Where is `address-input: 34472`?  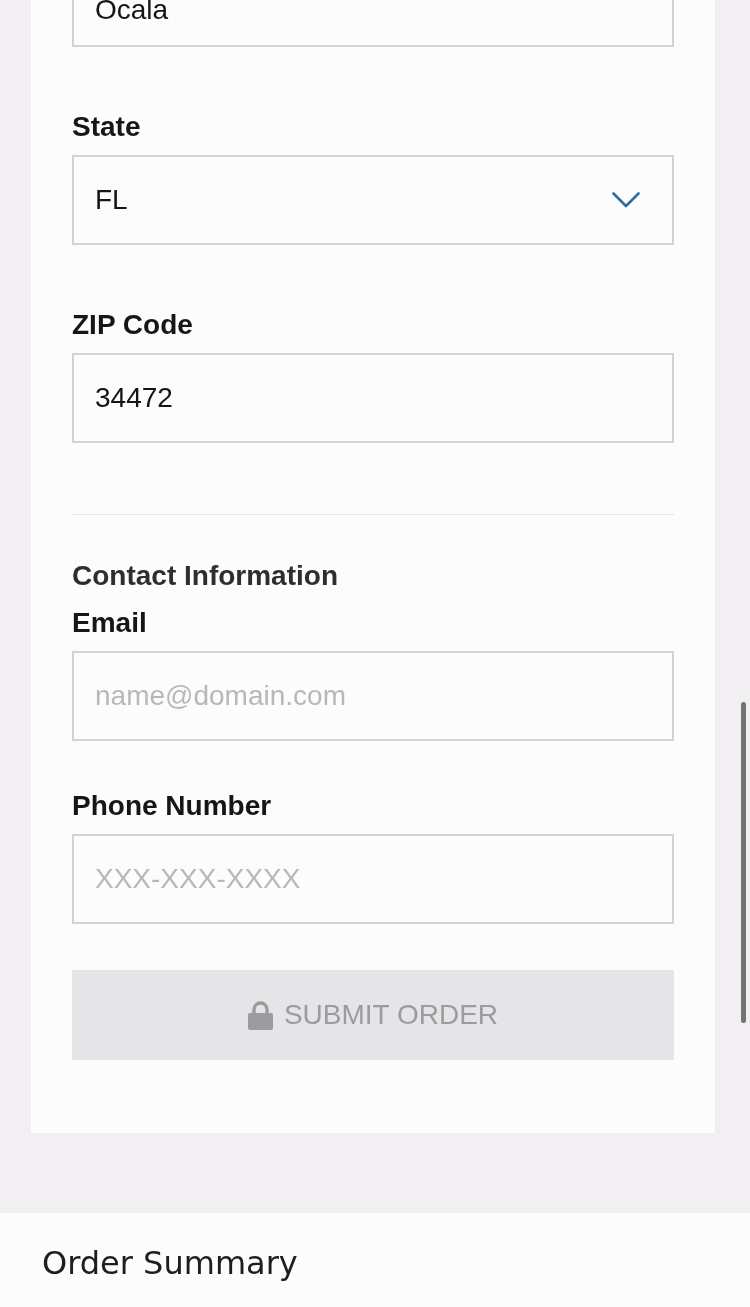 address-input: 34472 is located at coordinates (373, 398).